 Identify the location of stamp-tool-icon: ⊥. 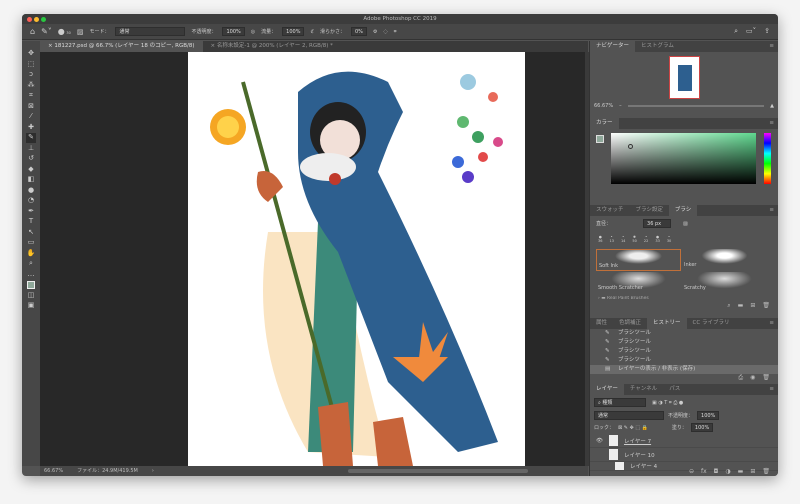
(31, 149).